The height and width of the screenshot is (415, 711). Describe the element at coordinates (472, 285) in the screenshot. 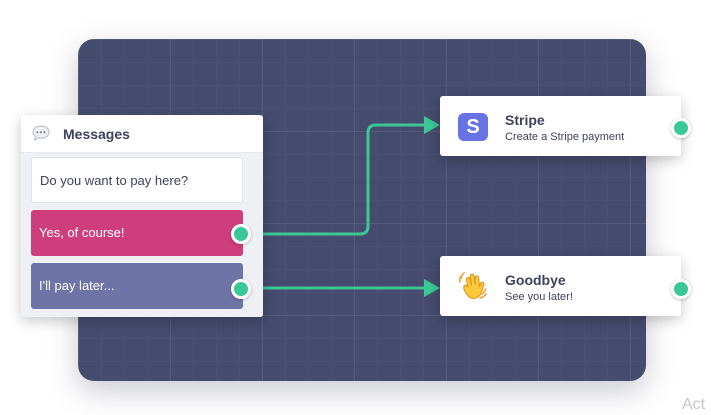

I see `waving-hand-icon` at that location.